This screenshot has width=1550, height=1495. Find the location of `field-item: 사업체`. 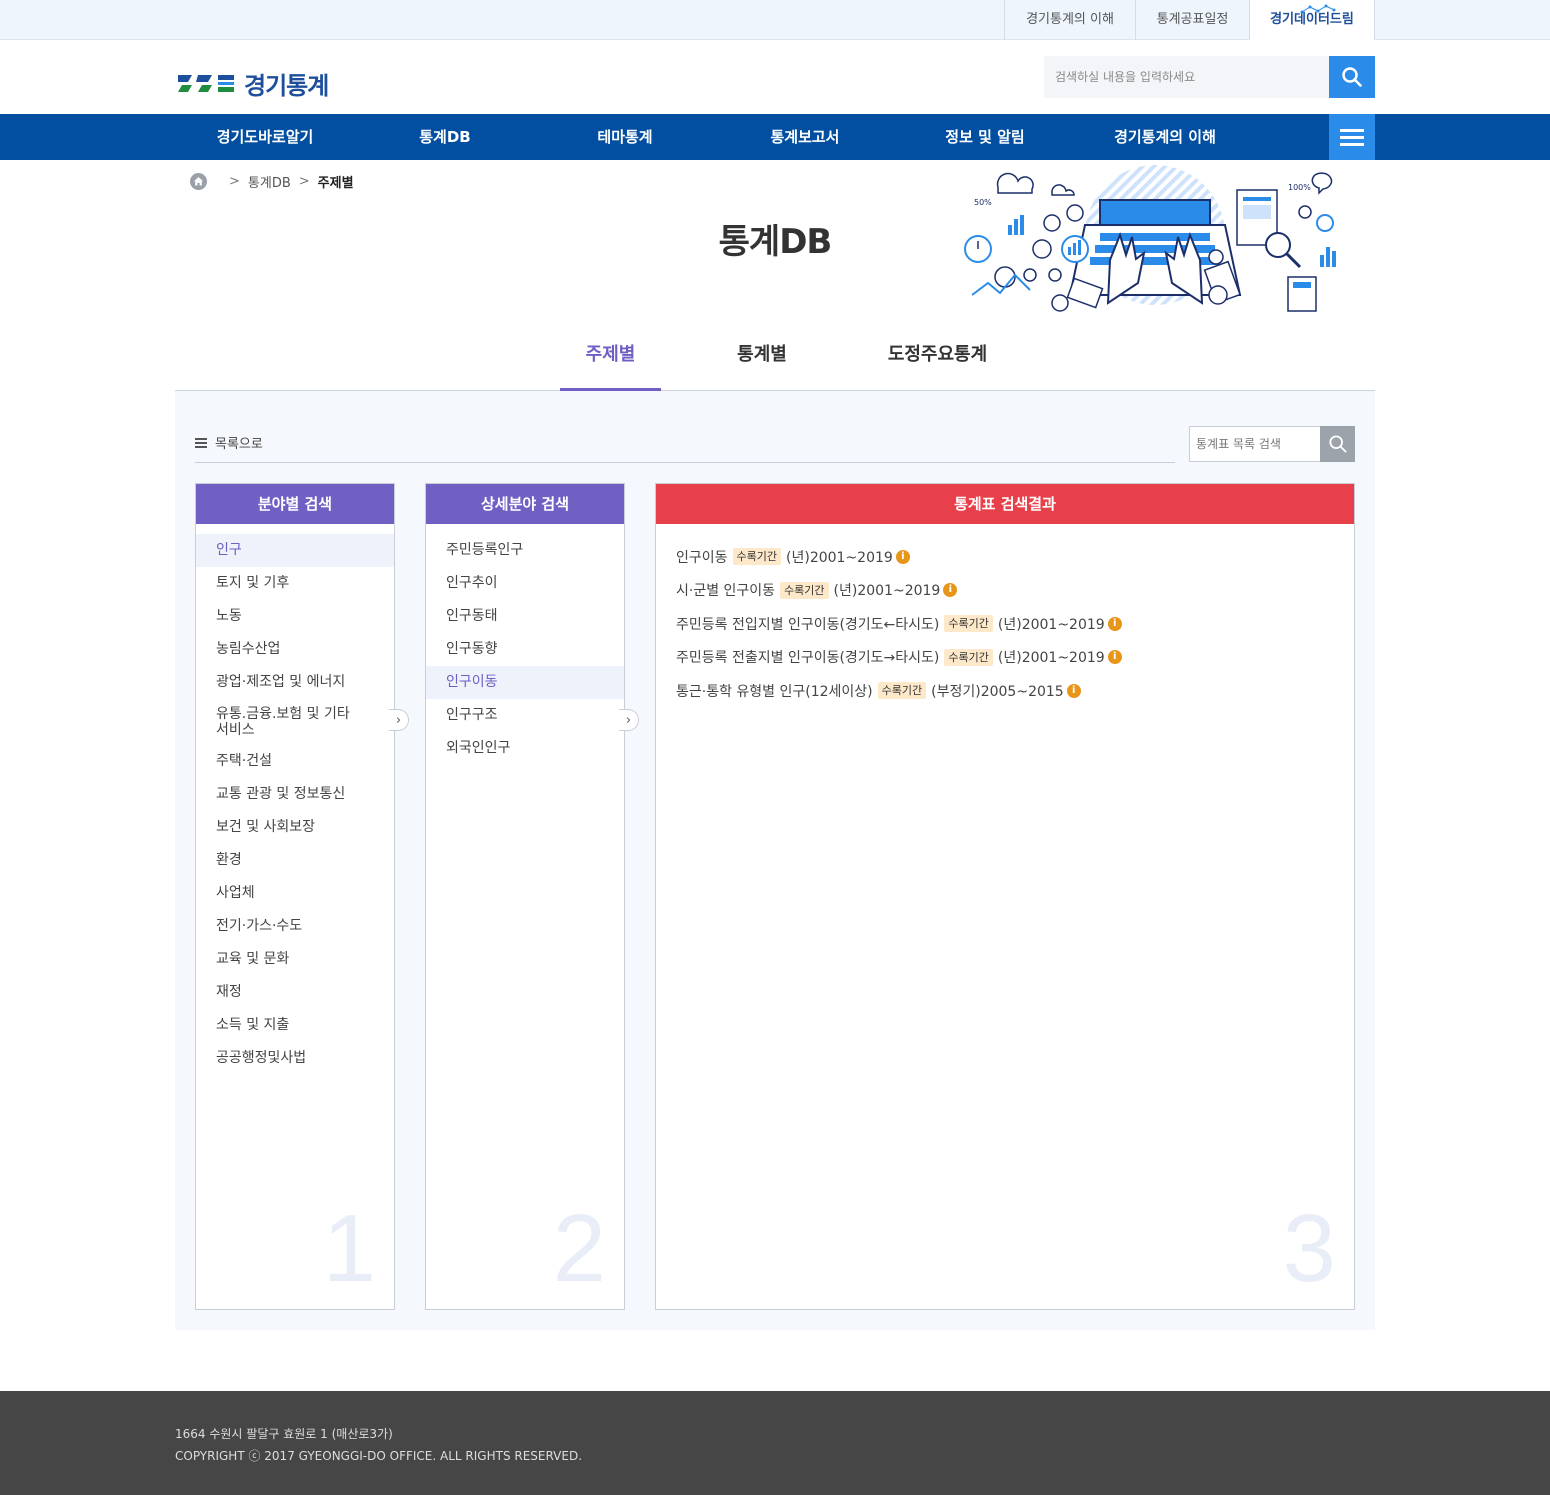

field-item: 사업체 is located at coordinates (295, 893).